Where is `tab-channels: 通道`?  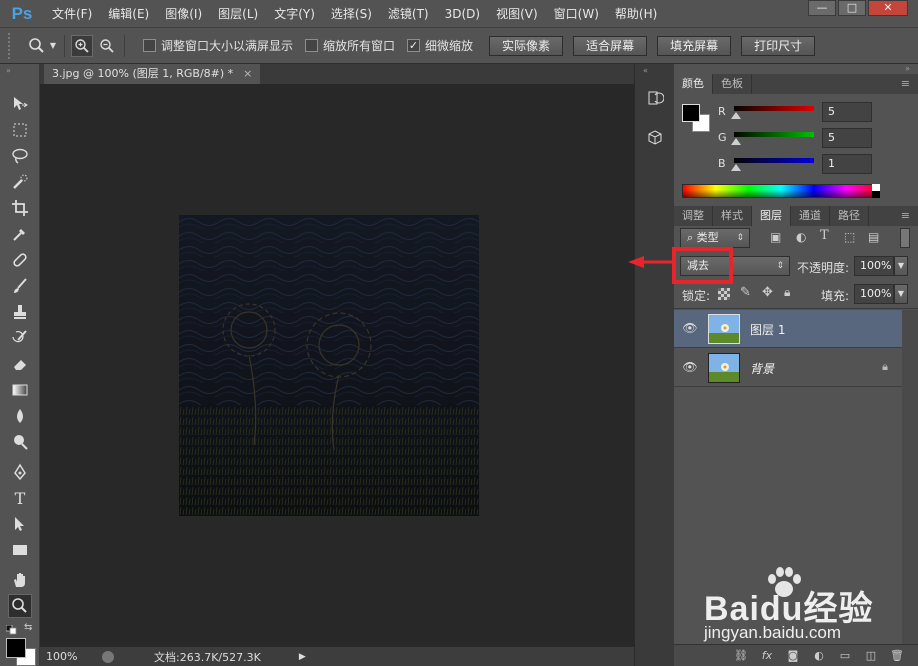
tab-channels: 通道 is located at coordinates (810, 216).